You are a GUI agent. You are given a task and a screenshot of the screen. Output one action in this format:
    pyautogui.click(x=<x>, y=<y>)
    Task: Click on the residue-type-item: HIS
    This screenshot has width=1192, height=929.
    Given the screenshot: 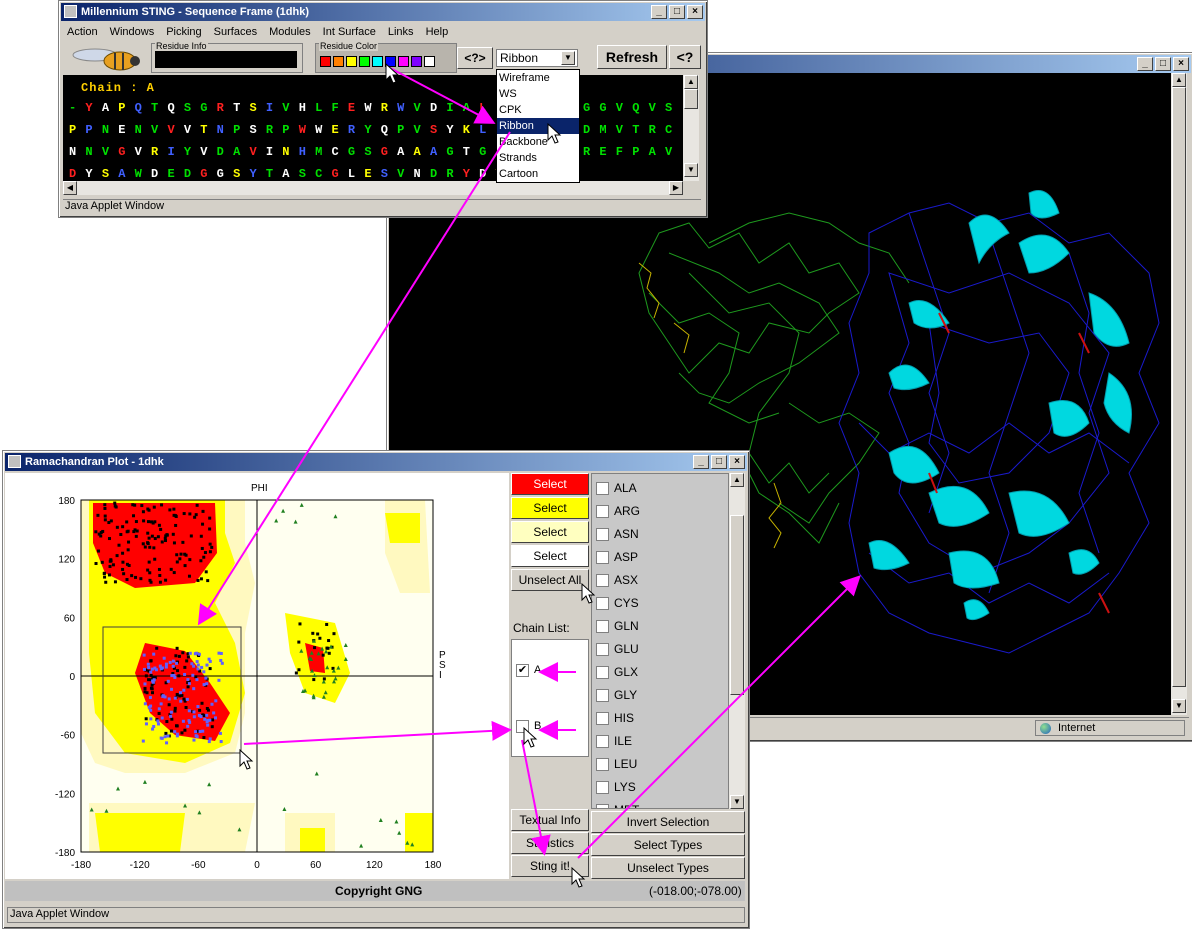 What is the action you would take?
    pyautogui.click(x=659, y=719)
    